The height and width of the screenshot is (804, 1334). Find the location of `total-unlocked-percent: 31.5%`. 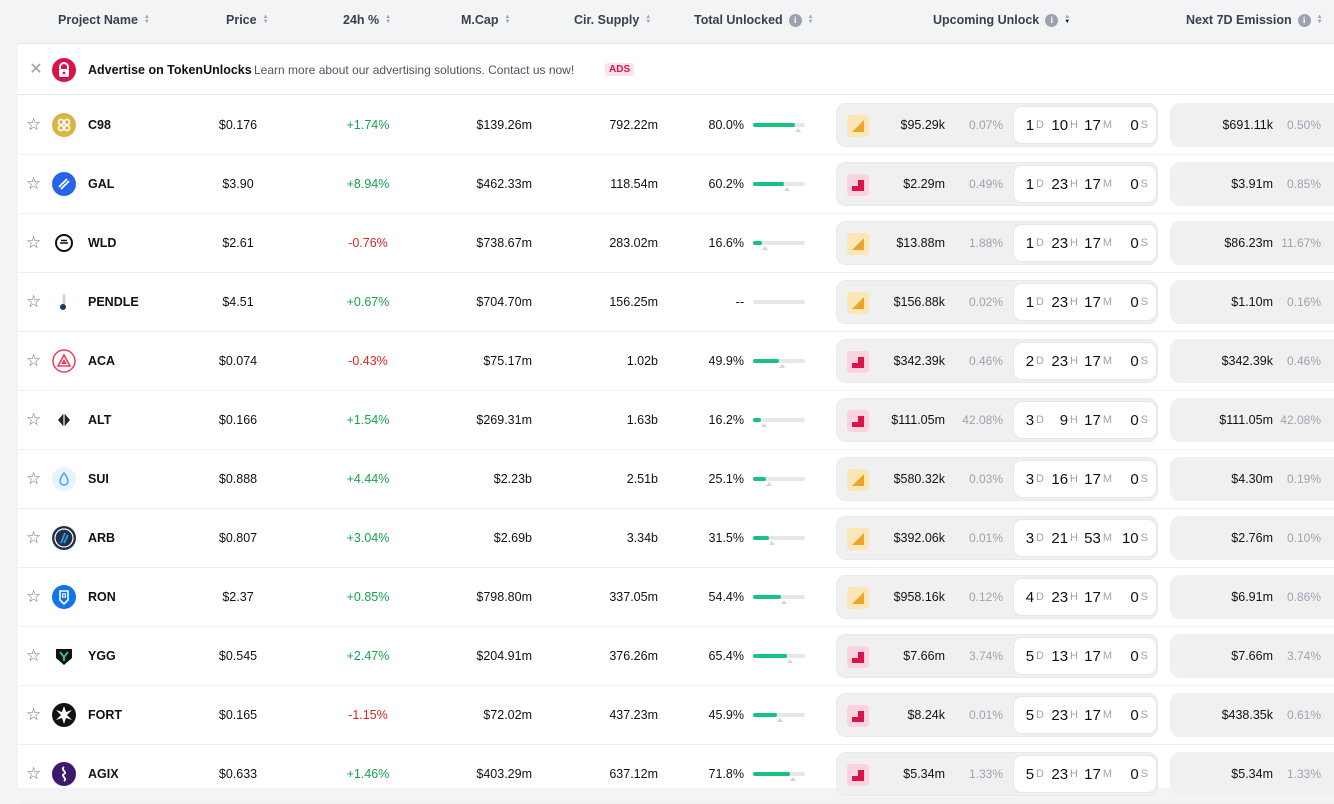

total-unlocked-percent: 31.5% is located at coordinates (726, 538).